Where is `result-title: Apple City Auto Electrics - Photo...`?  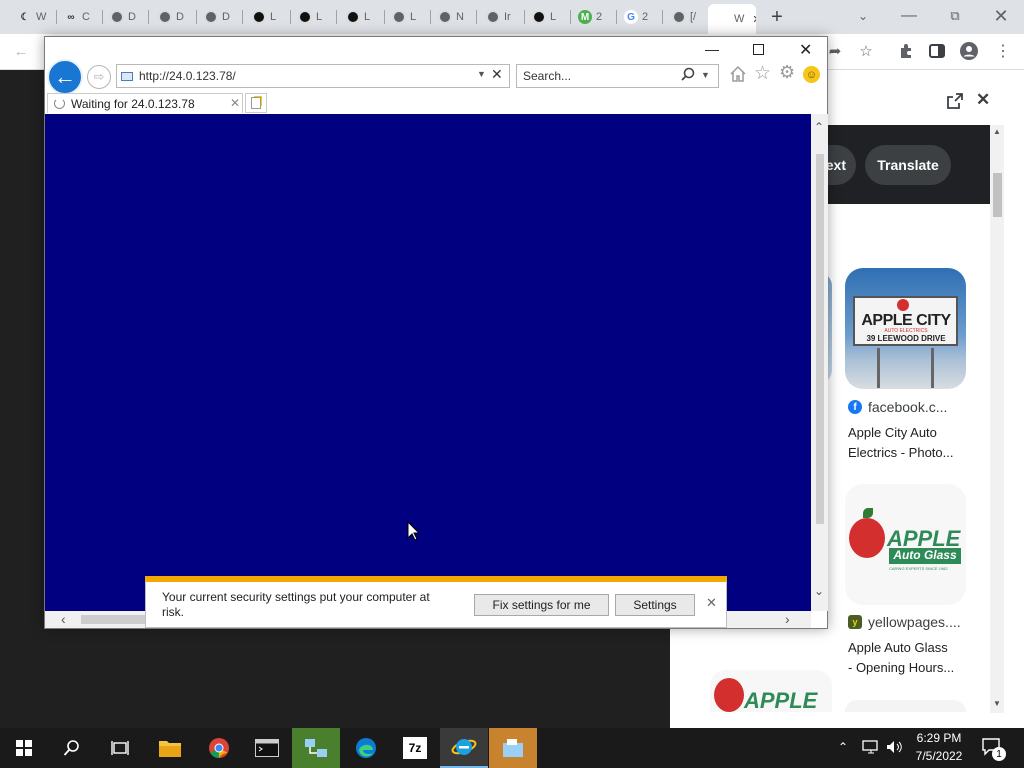 result-title: Apple City Auto Electrics - Photo... is located at coordinates (900, 443).